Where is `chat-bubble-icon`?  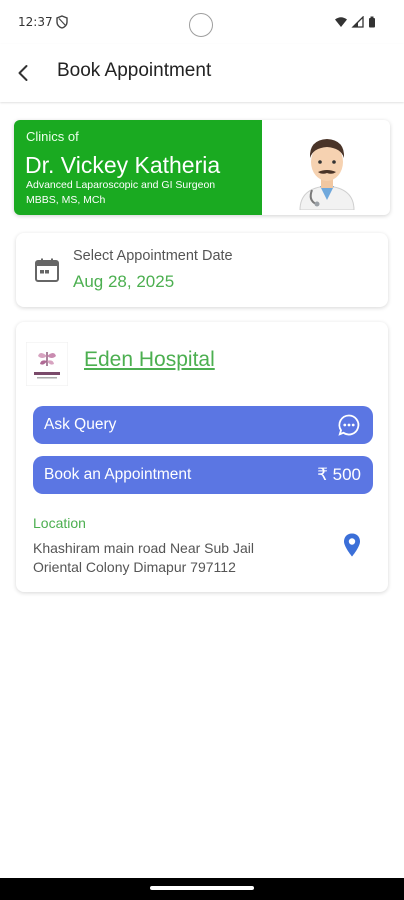
chat-bubble-icon is located at coordinates (349, 425).